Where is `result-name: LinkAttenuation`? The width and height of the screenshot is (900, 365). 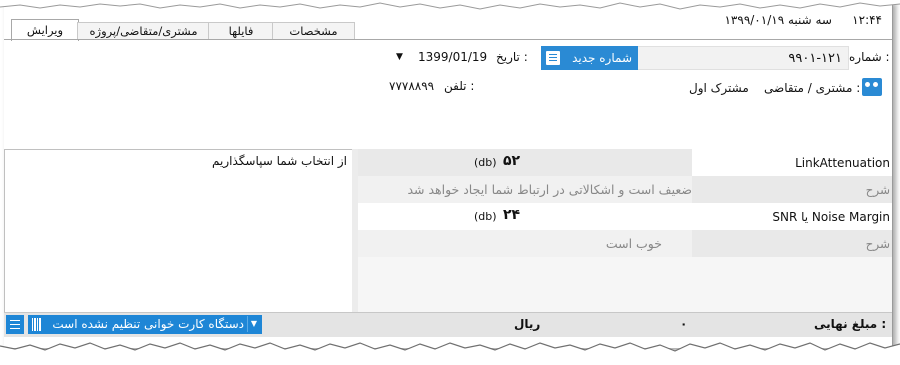 result-name: LinkAttenuation is located at coordinates (842, 163).